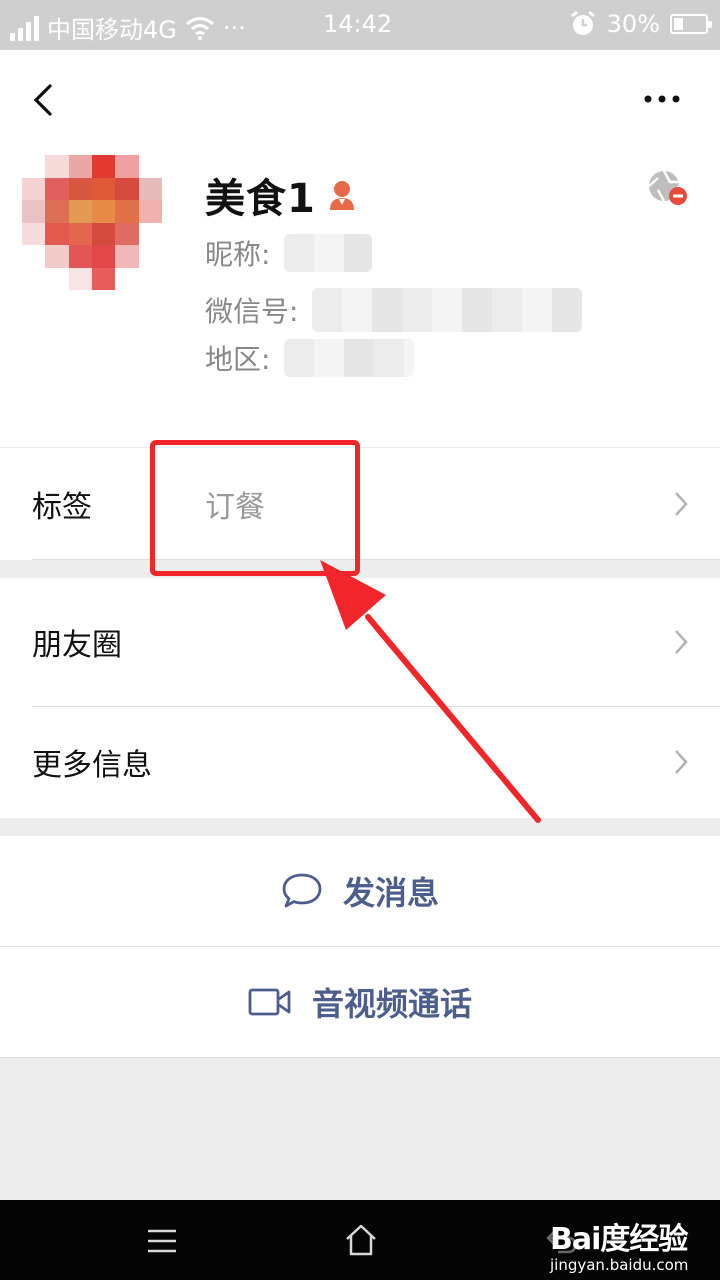  What do you see at coordinates (360, 1057) in the screenshot?
I see `divider` at bounding box center [360, 1057].